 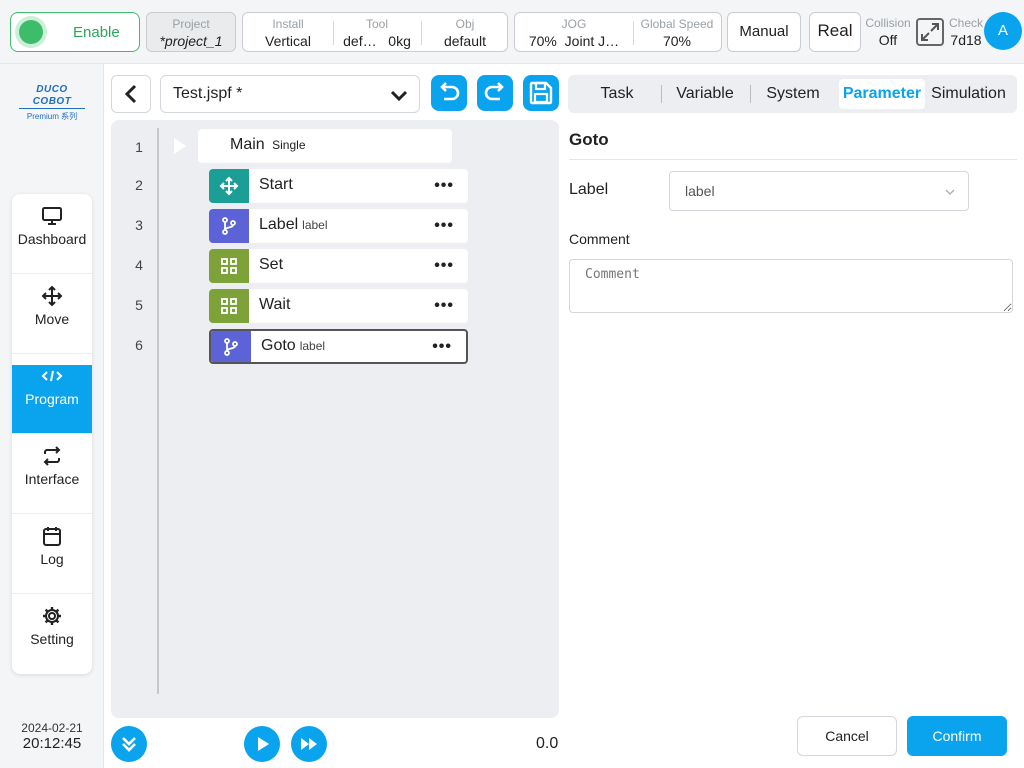 I want to click on branch-icon, so click(x=229, y=226).